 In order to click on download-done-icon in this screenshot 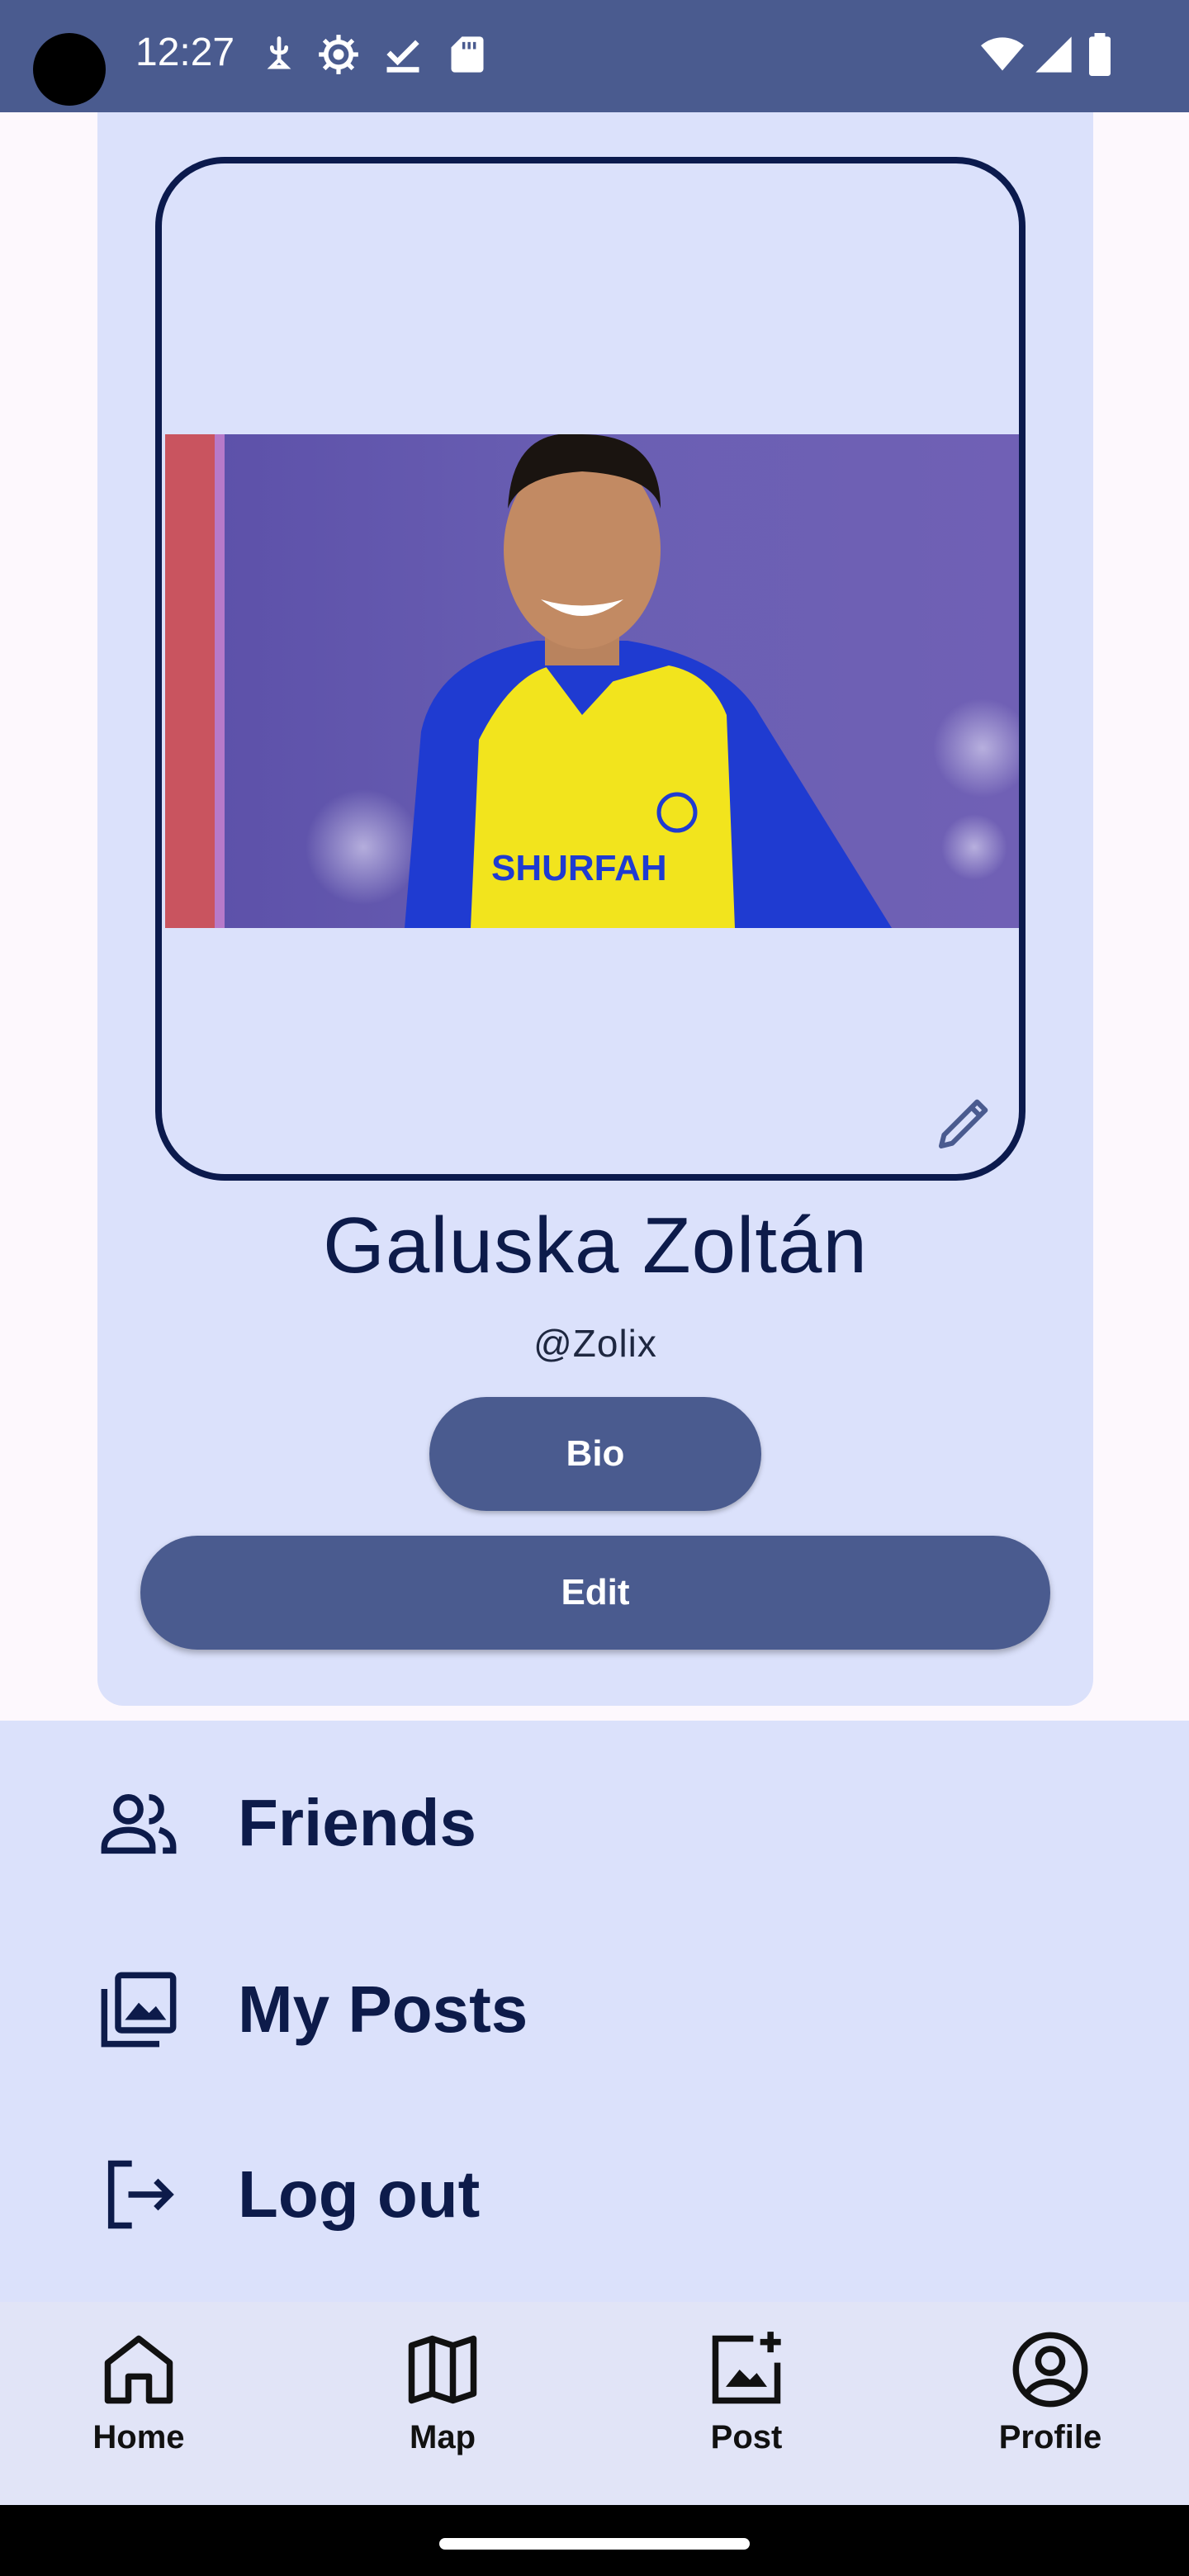, I will do `click(402, 56)`.